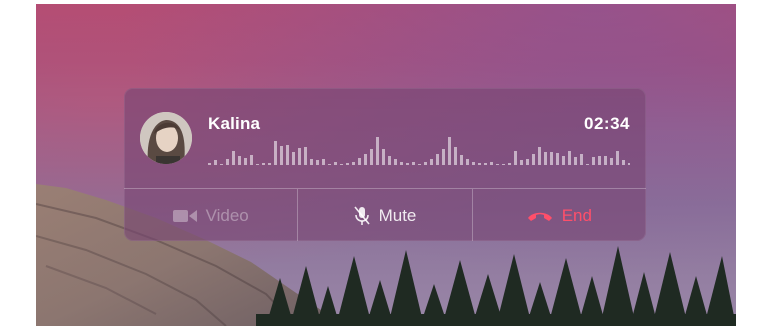 The width and height of the screenshot is (770, 330). I want to click on audio-waveform, so click(419, 151).